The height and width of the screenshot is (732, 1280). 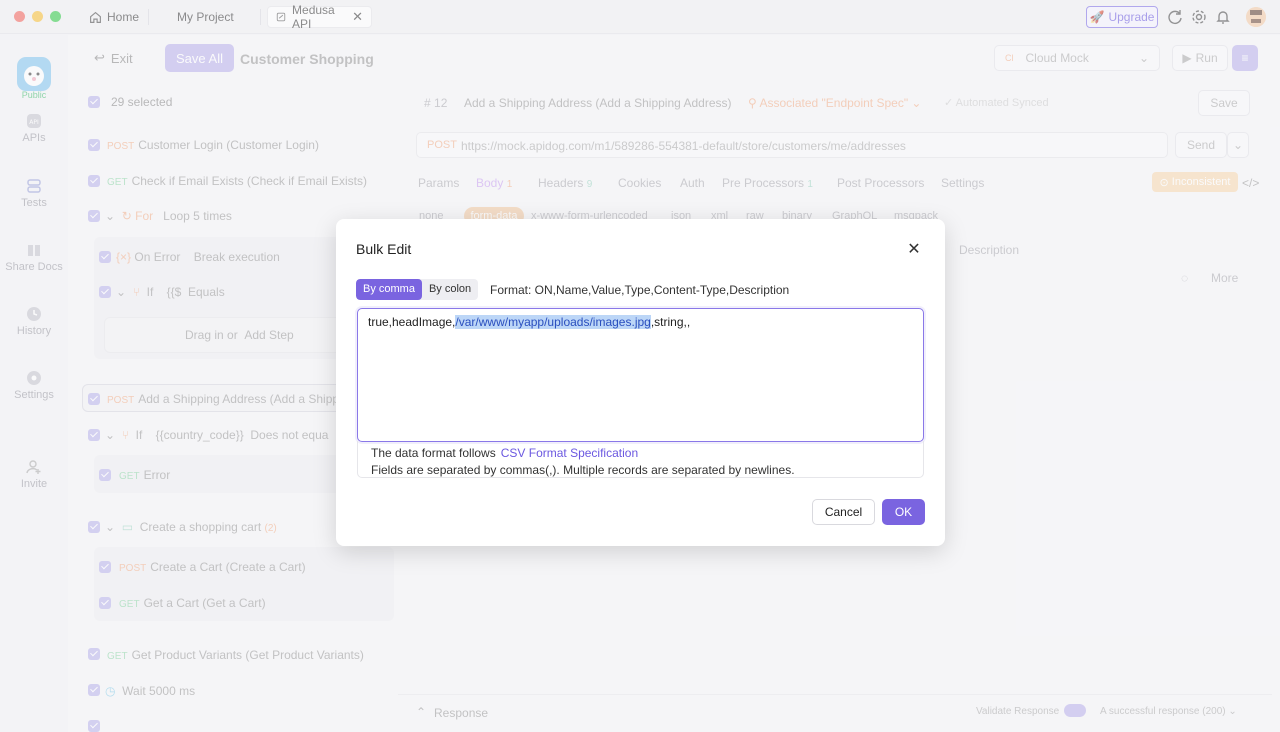 I want to click on separator-toggle: By comma By colon, so click(x=417, y=289).